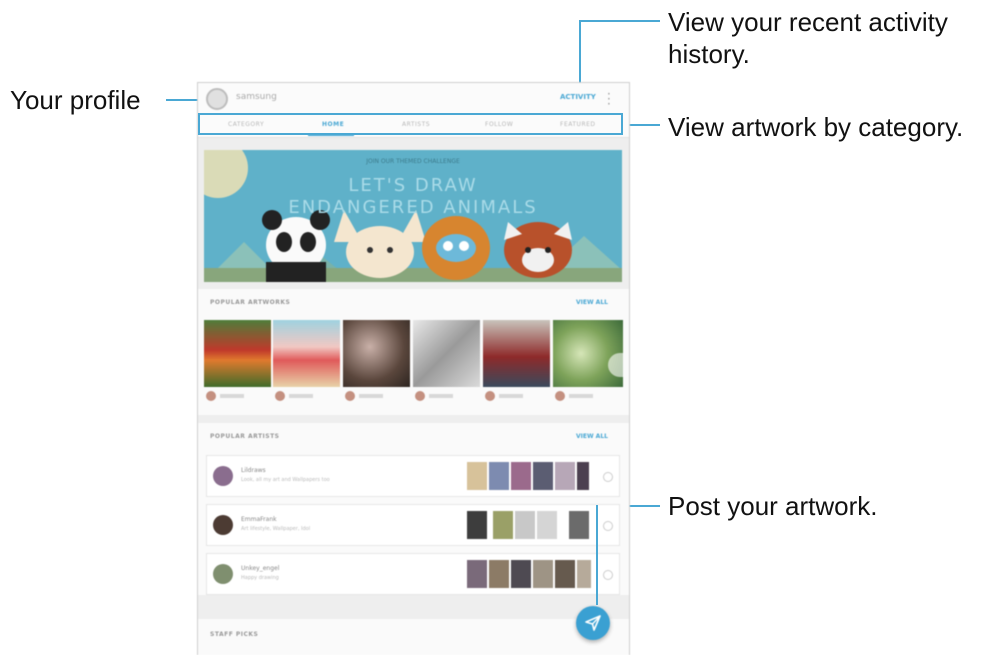 The image size is (1002, 655). Describe the element at coordinates (413, 207) in the screenshot. I see `banner-headline-line2: ENDANGERED ANIMALS` at that location.